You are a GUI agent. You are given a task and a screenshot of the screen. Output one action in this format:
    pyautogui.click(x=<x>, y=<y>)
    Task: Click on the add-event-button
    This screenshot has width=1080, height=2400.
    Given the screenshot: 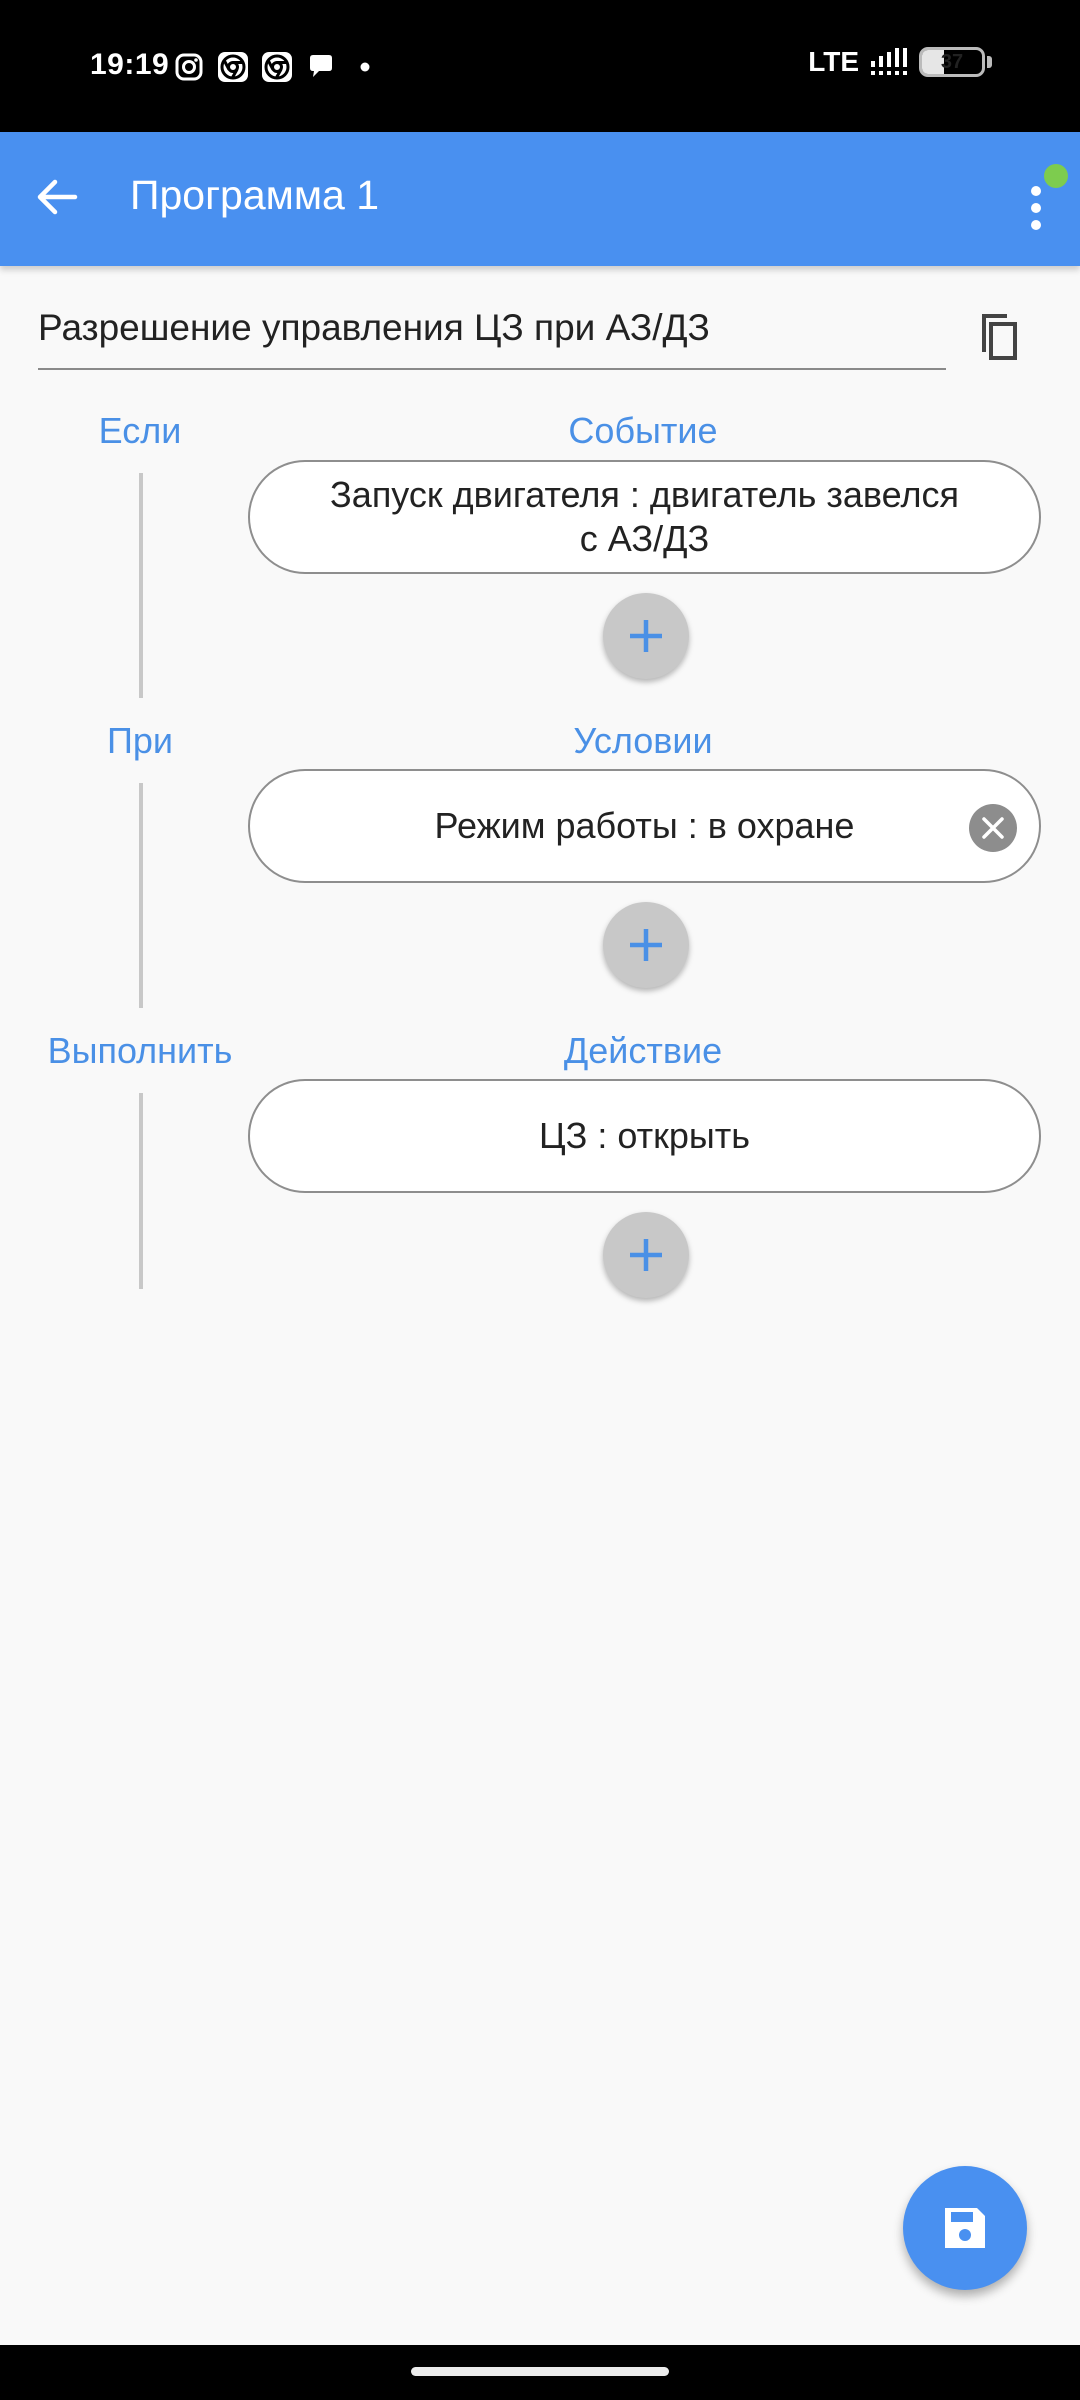 What is the action you would take?
    pyautogui.click(x=646, y=636)
    